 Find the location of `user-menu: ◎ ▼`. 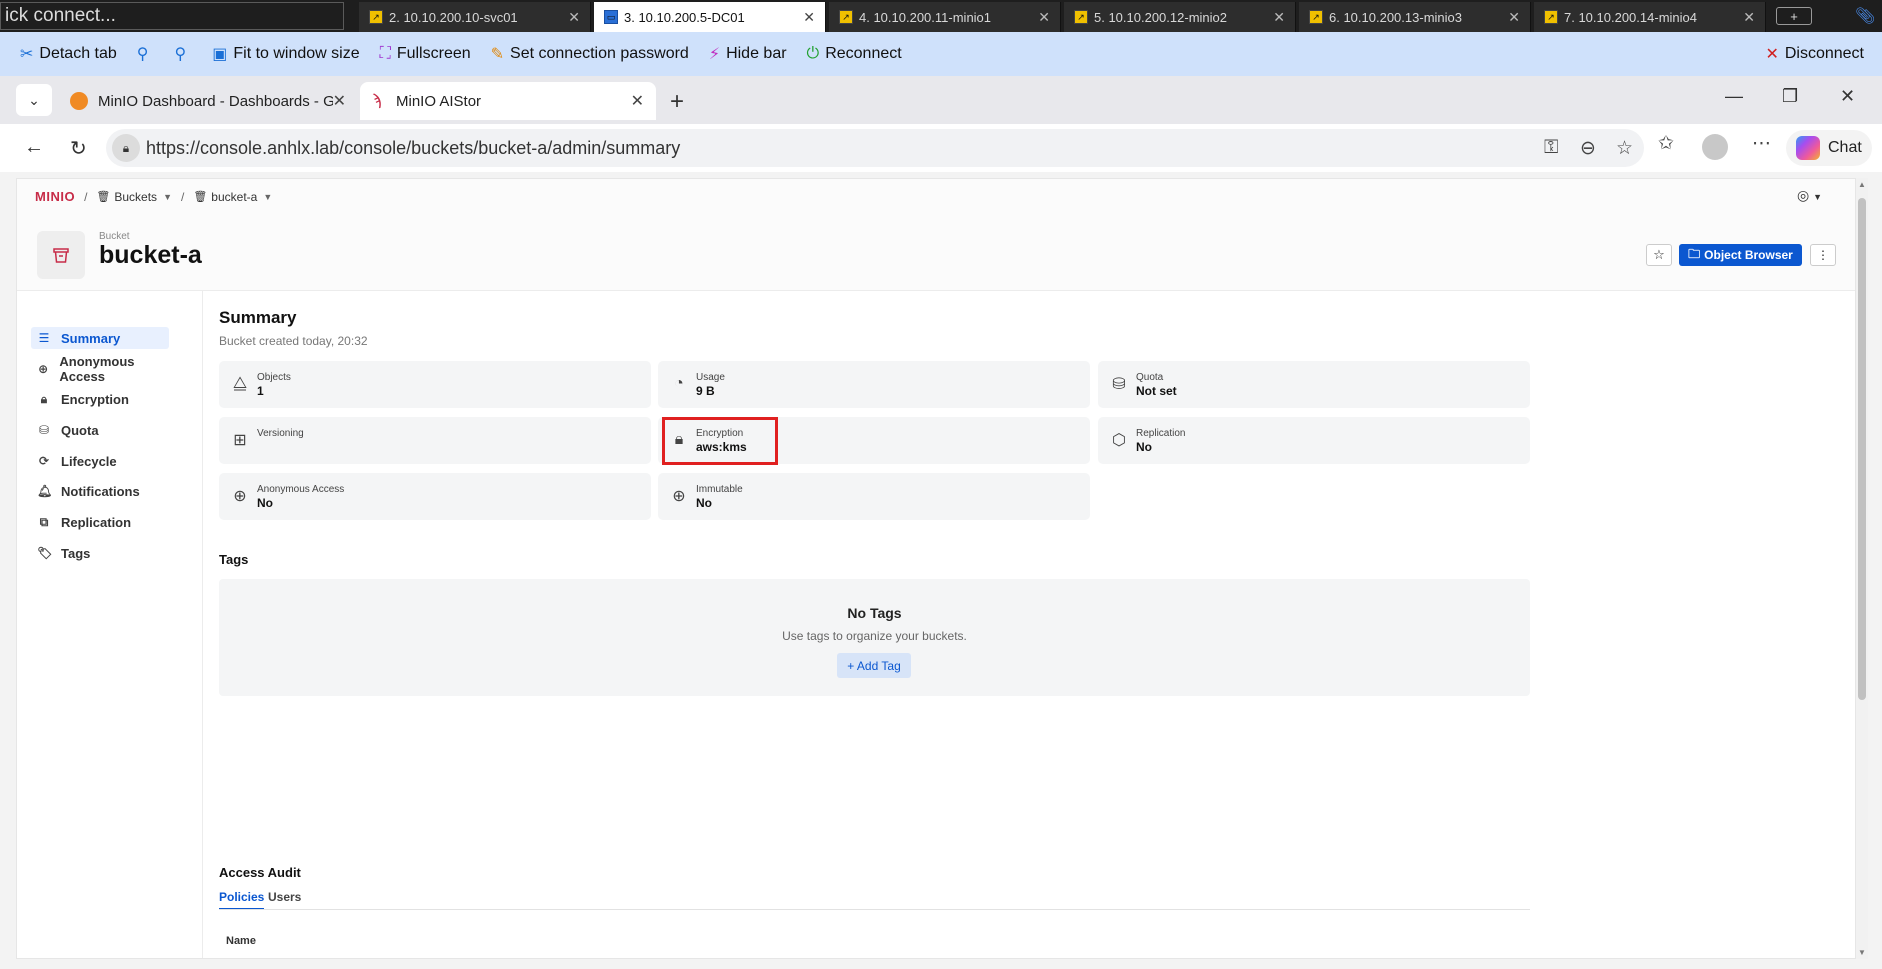

user-menu: ◎ ▼ is located at coordinates (1809, 195).